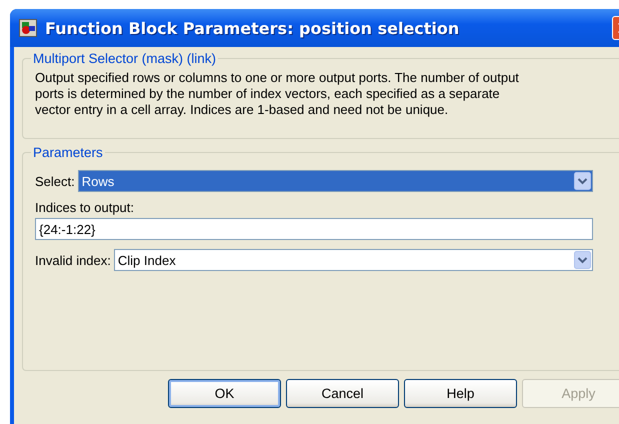  What do you see at coordinates (314, 229) in the screenshot?
I see `input-field: {24:-1:22}` at bounding box center [314, 229].